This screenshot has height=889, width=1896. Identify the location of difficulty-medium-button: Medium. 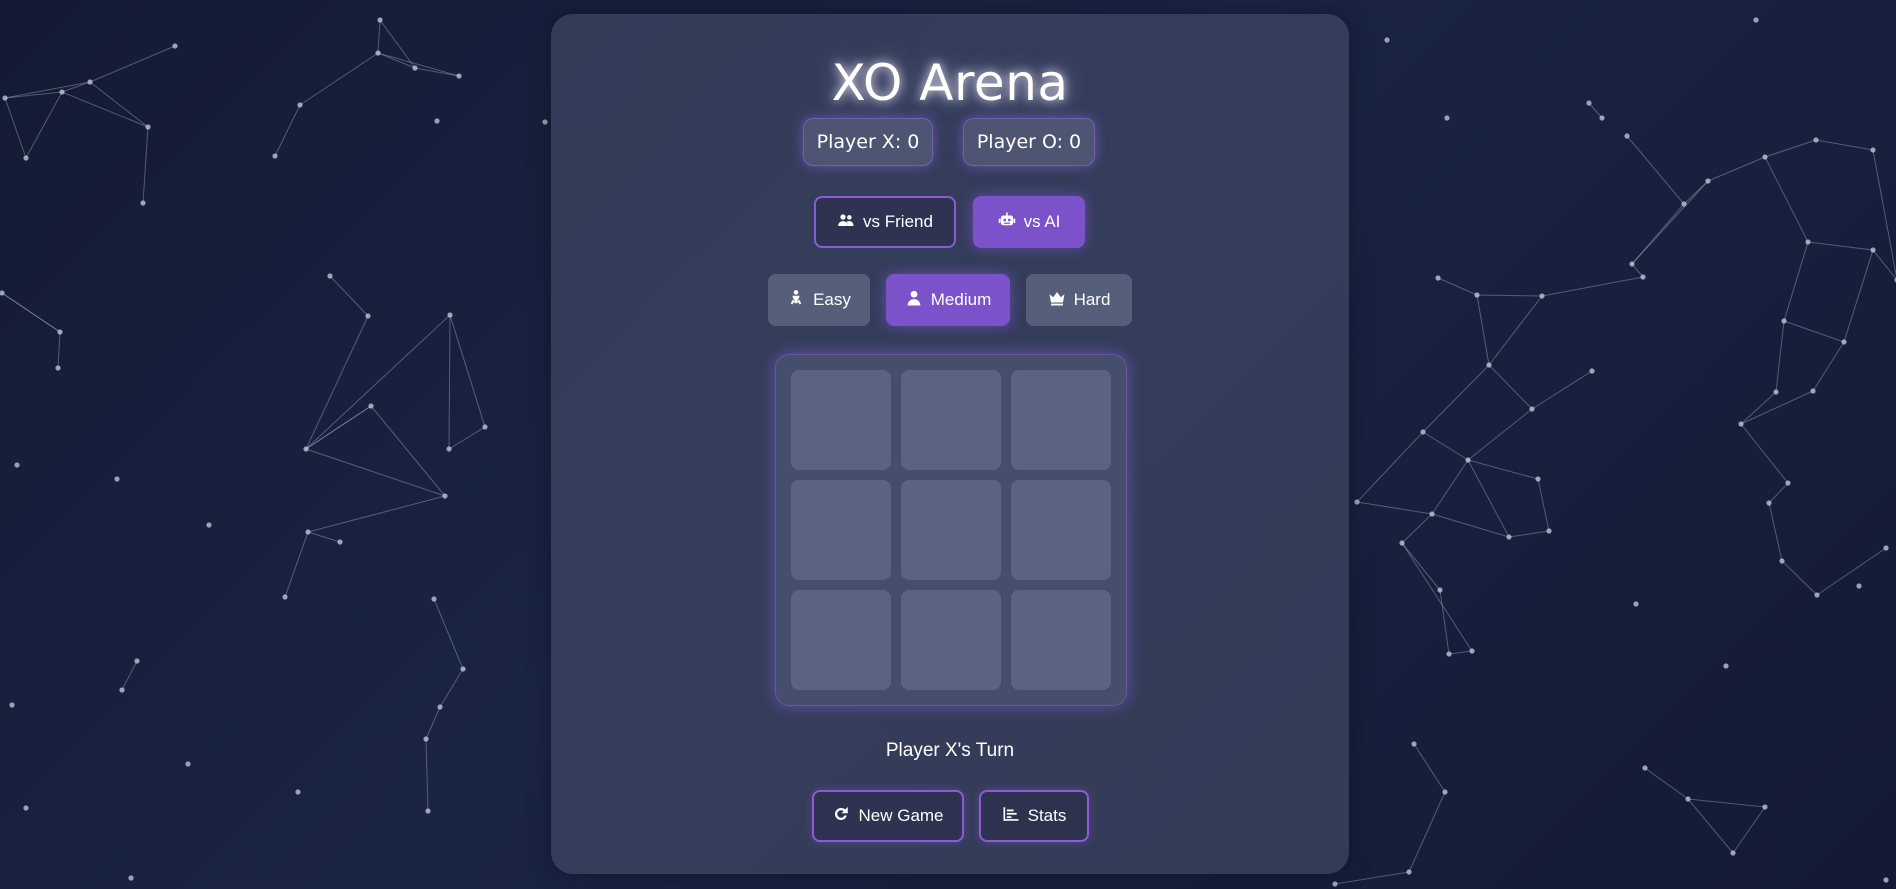
(948, 300).